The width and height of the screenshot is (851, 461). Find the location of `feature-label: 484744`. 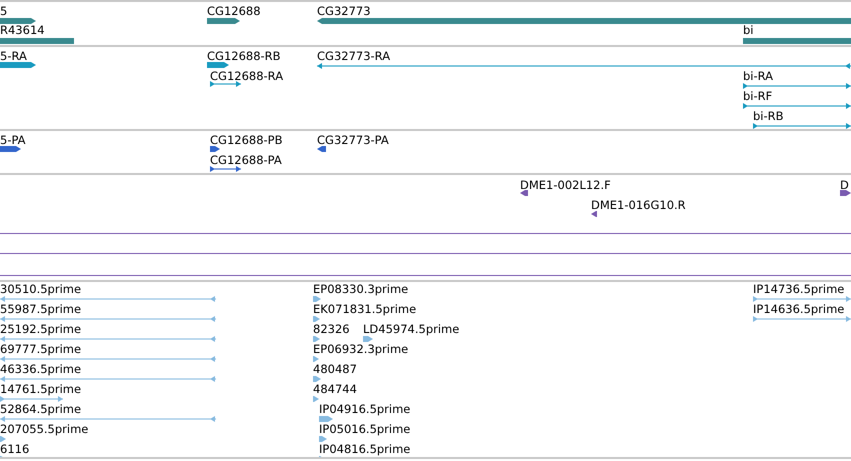

feature-label: 484744 is located at coordinates (335, 389).